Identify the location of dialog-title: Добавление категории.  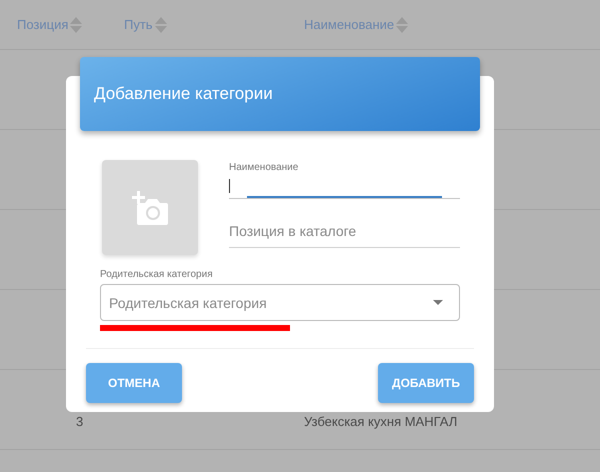
(183, 94).